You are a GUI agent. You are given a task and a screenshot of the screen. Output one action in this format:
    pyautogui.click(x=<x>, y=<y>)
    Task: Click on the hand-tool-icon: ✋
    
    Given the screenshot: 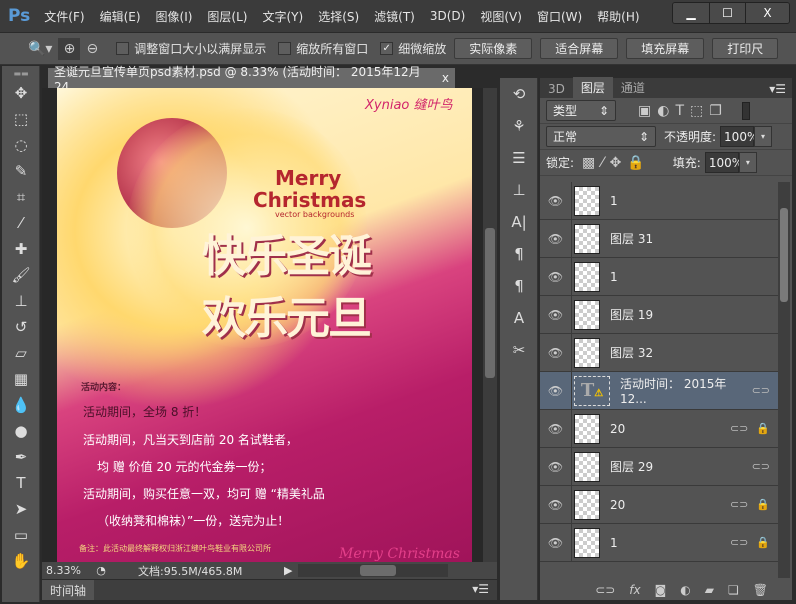 What is the action you would take?
    pyautogui.click(x=21, y=561)
    